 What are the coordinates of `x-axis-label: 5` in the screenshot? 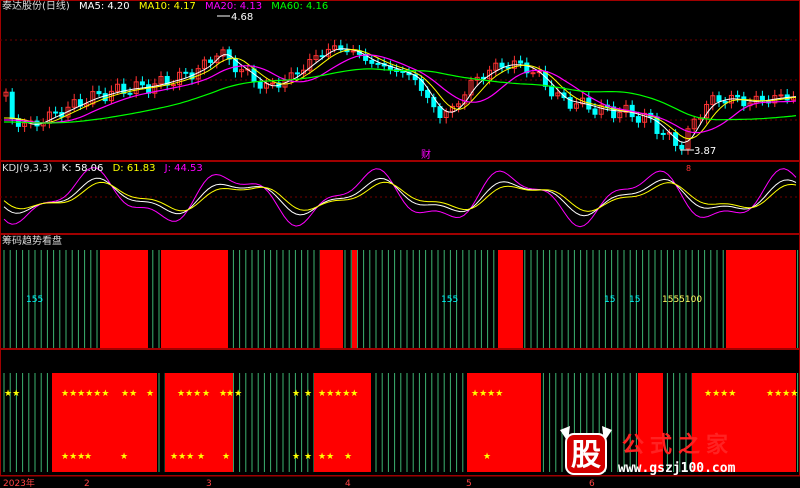 It's located at (469, 483).